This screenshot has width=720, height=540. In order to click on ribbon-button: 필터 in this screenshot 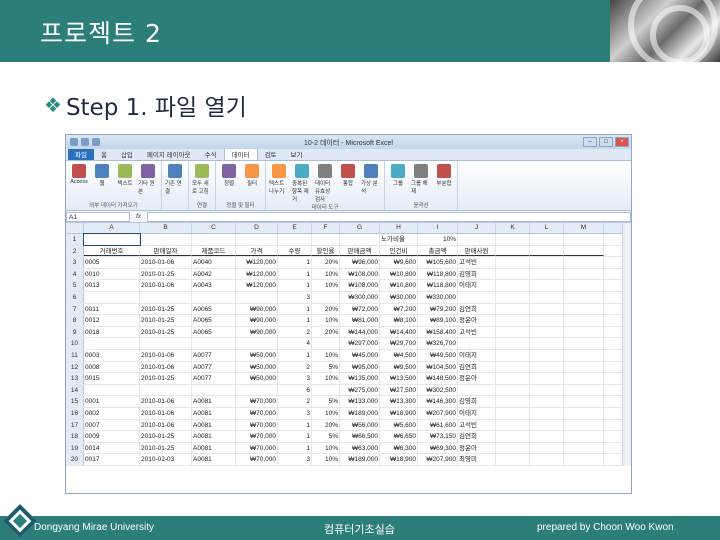, I will do `click(252, 175)`.